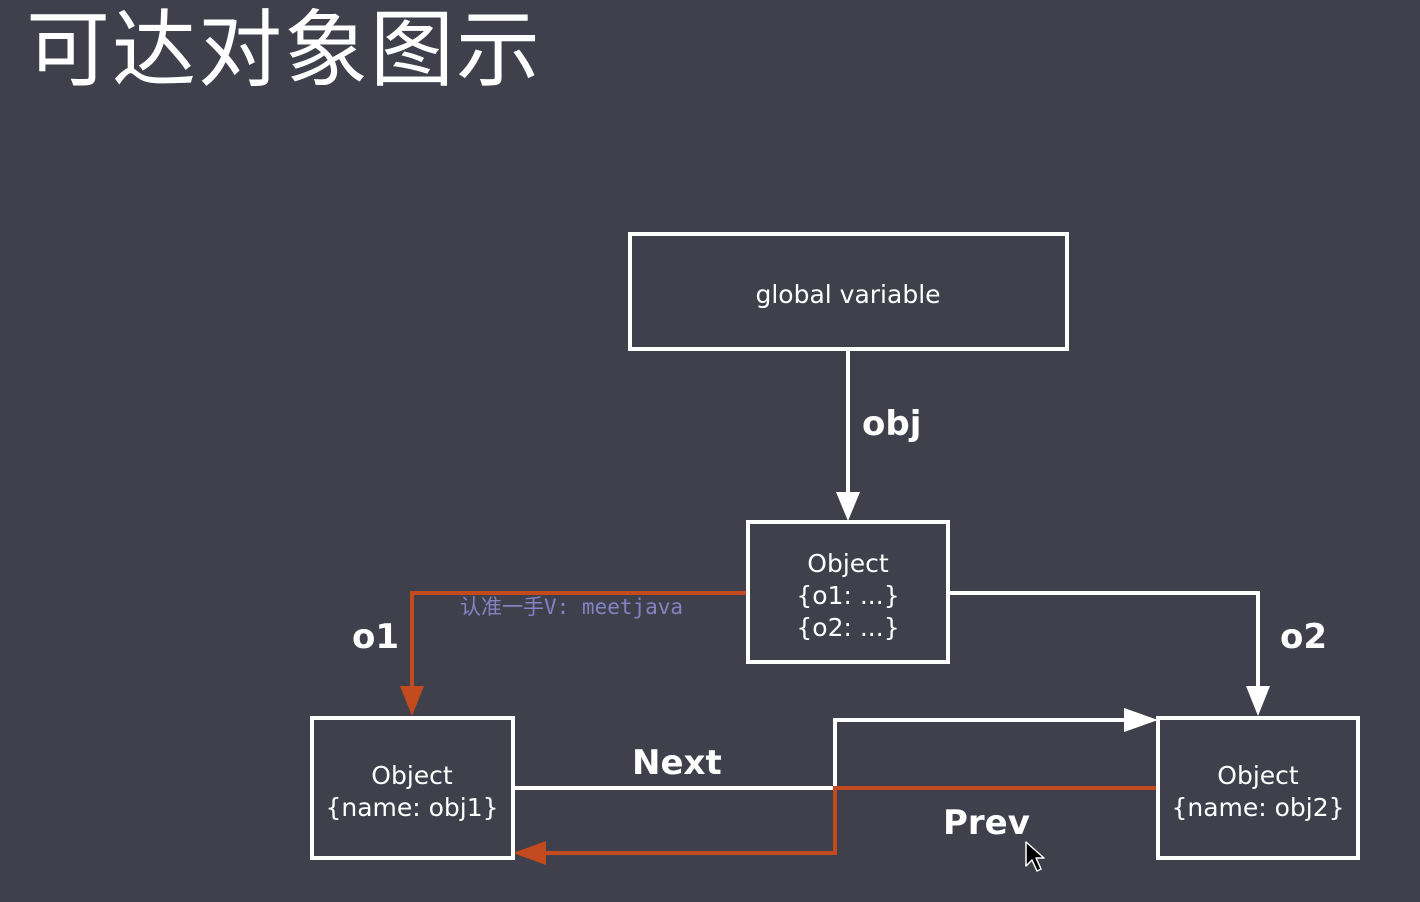 The width and height of the screenshot is (1420, 902). What do you see at coordinates (1303, 637) in the screenshot?
I see `edge-label-o2: o2` at bounding box center [1303, 637].